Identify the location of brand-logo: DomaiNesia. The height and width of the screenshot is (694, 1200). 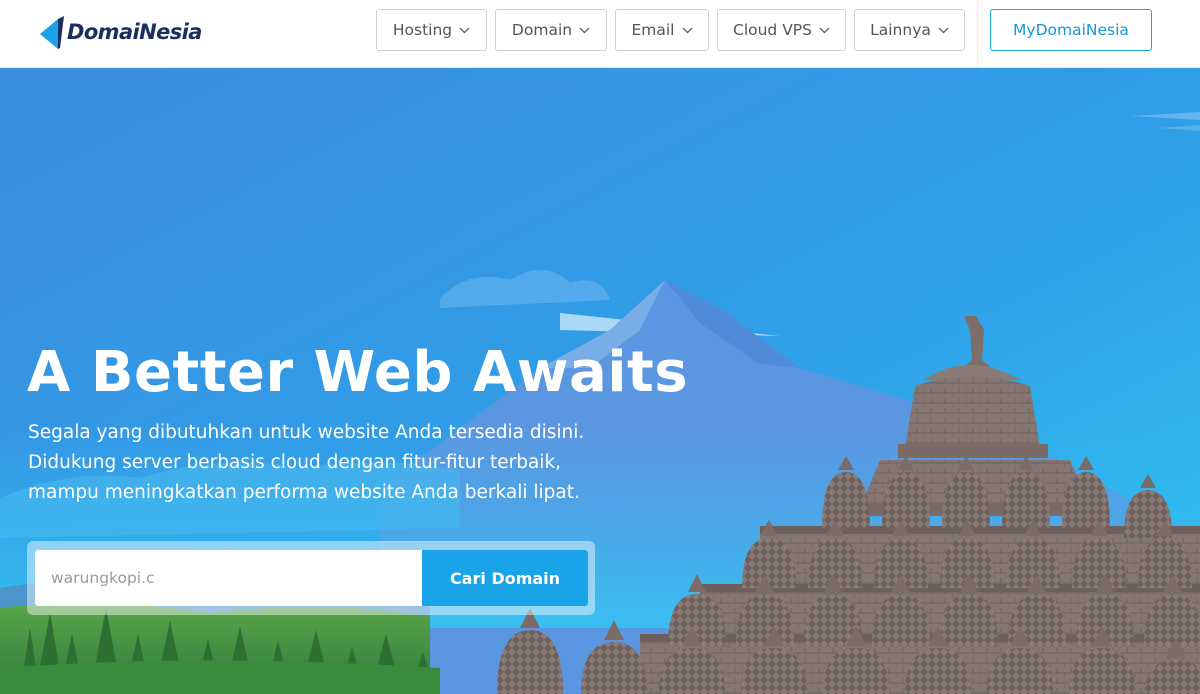
(120, 32).